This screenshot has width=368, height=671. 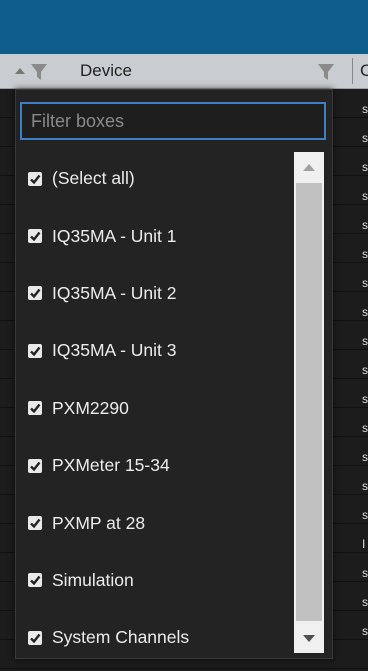 I want to click on grid-cell-column: sssssssssssssssIsss, so click(x=365, y=370).